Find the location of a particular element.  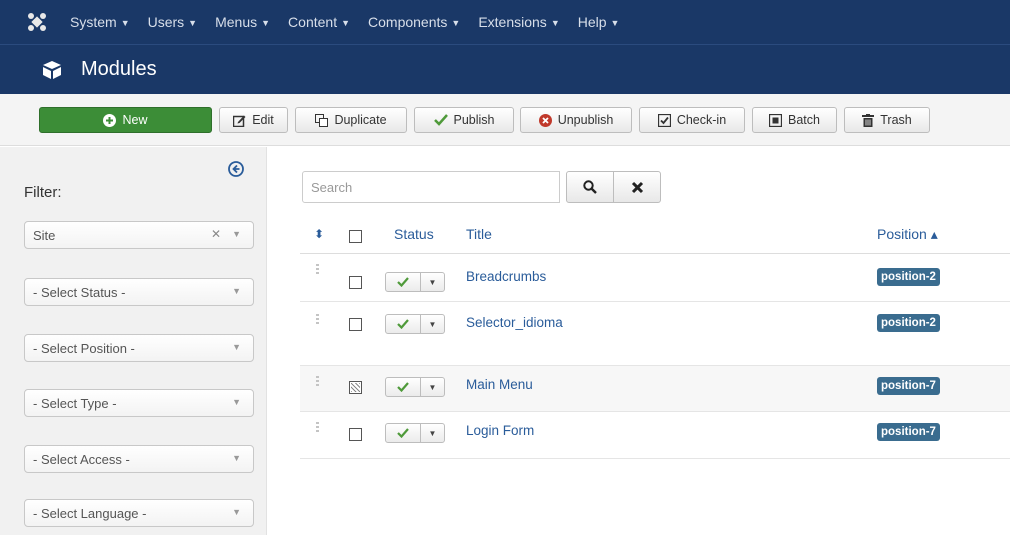

module-title-link: Breadcrumbs is located at coordinates (506, 276).